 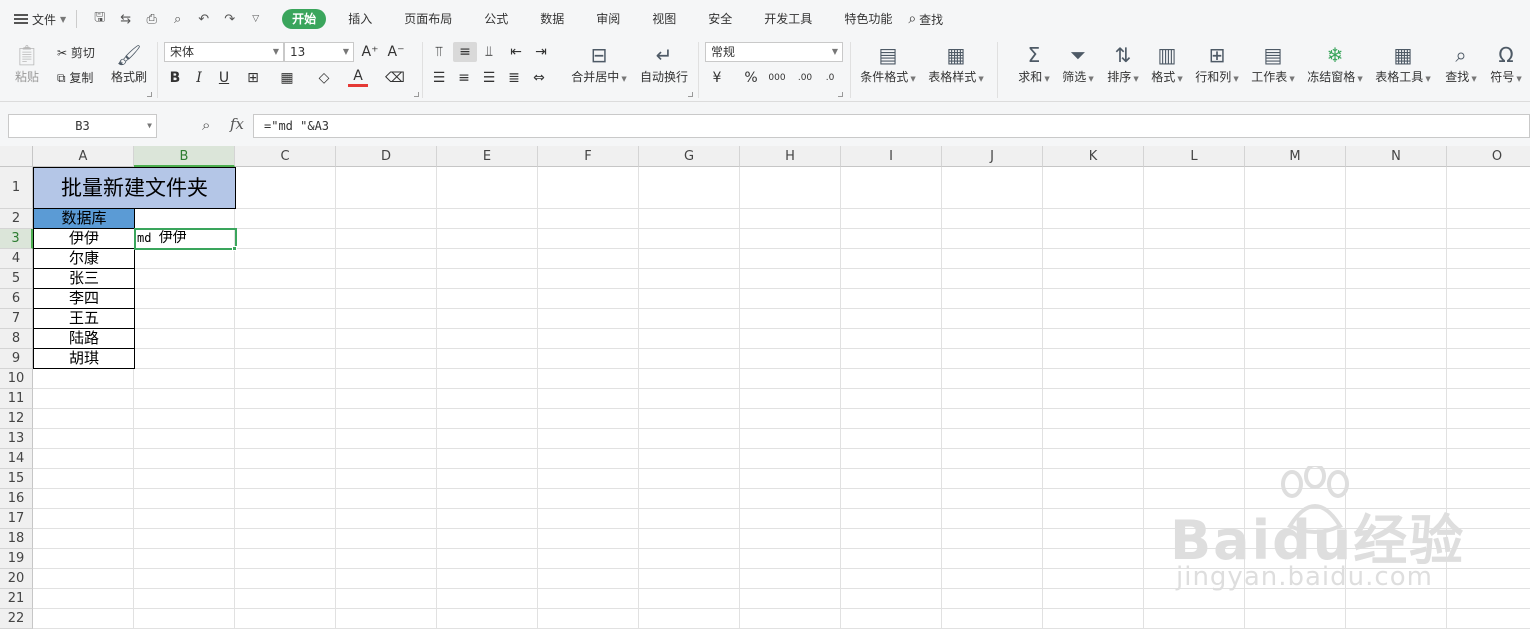 I want to click on conditional-format-button: ▤ 条件格式 ▼, so click(x=888, y=64).